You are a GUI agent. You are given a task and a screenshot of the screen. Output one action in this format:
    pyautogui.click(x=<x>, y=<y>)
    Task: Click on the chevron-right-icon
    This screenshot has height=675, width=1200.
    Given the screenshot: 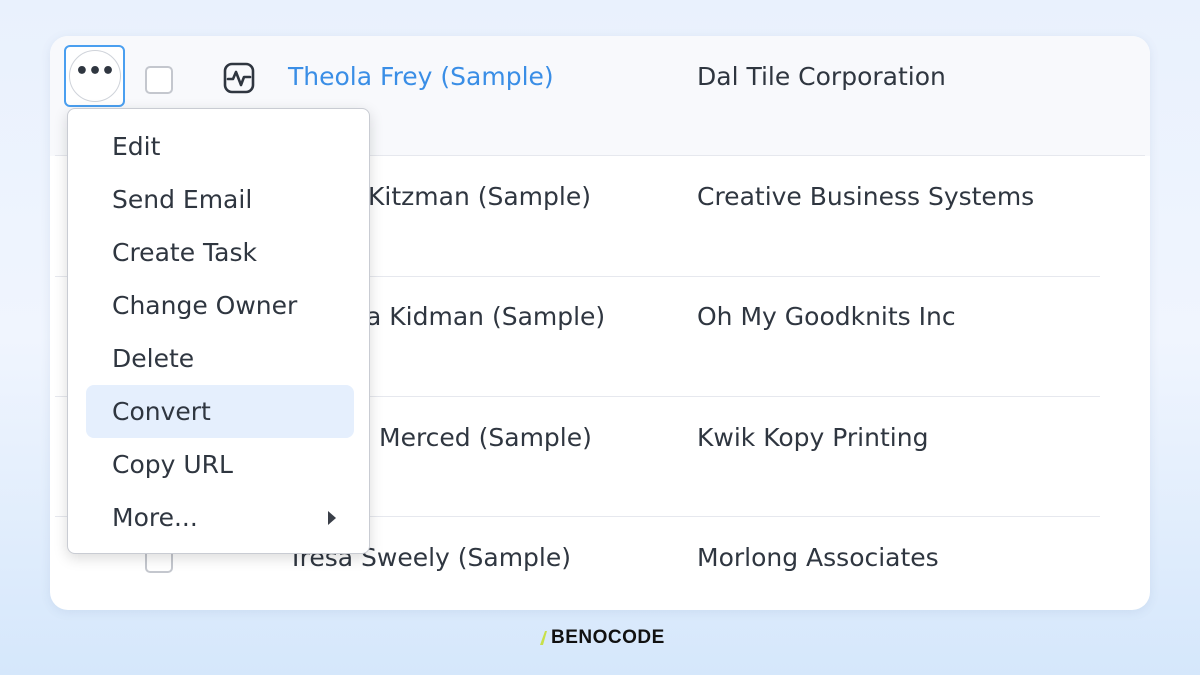 What is the action you would take?
    pyautogui.click(x=332, y=517)
    